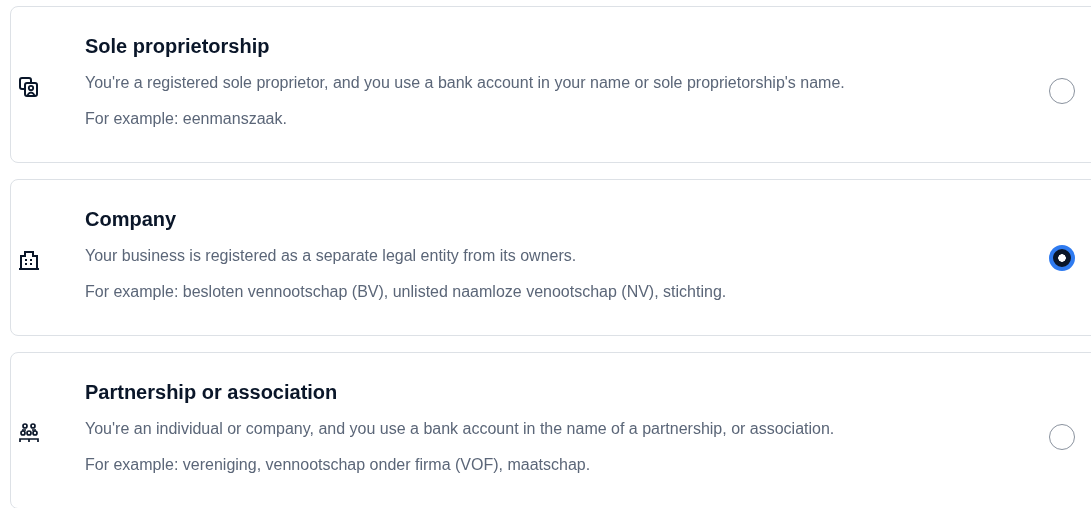 This screenshot has height=508, width=1091. Describe the element at coordinates (186, 119) in the screenshot. I see `option-example: For example: eenmanszaak.` at that location.